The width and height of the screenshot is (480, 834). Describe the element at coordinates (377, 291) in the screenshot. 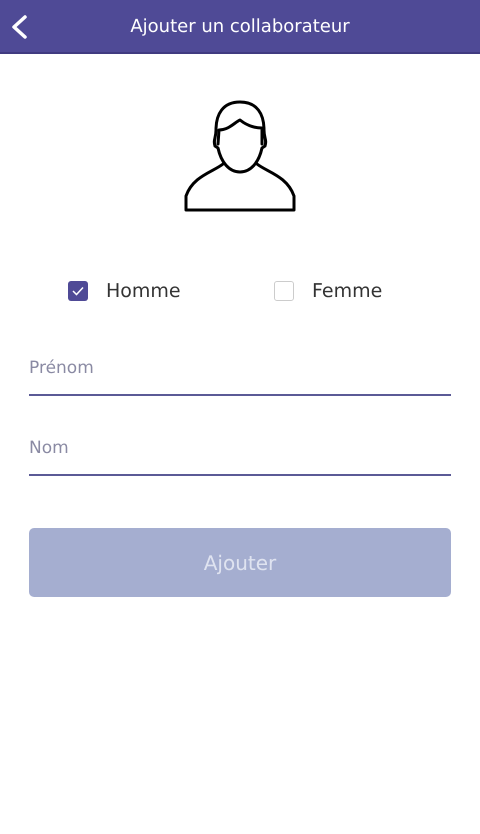

I see `gender-option: Femme` at that location.